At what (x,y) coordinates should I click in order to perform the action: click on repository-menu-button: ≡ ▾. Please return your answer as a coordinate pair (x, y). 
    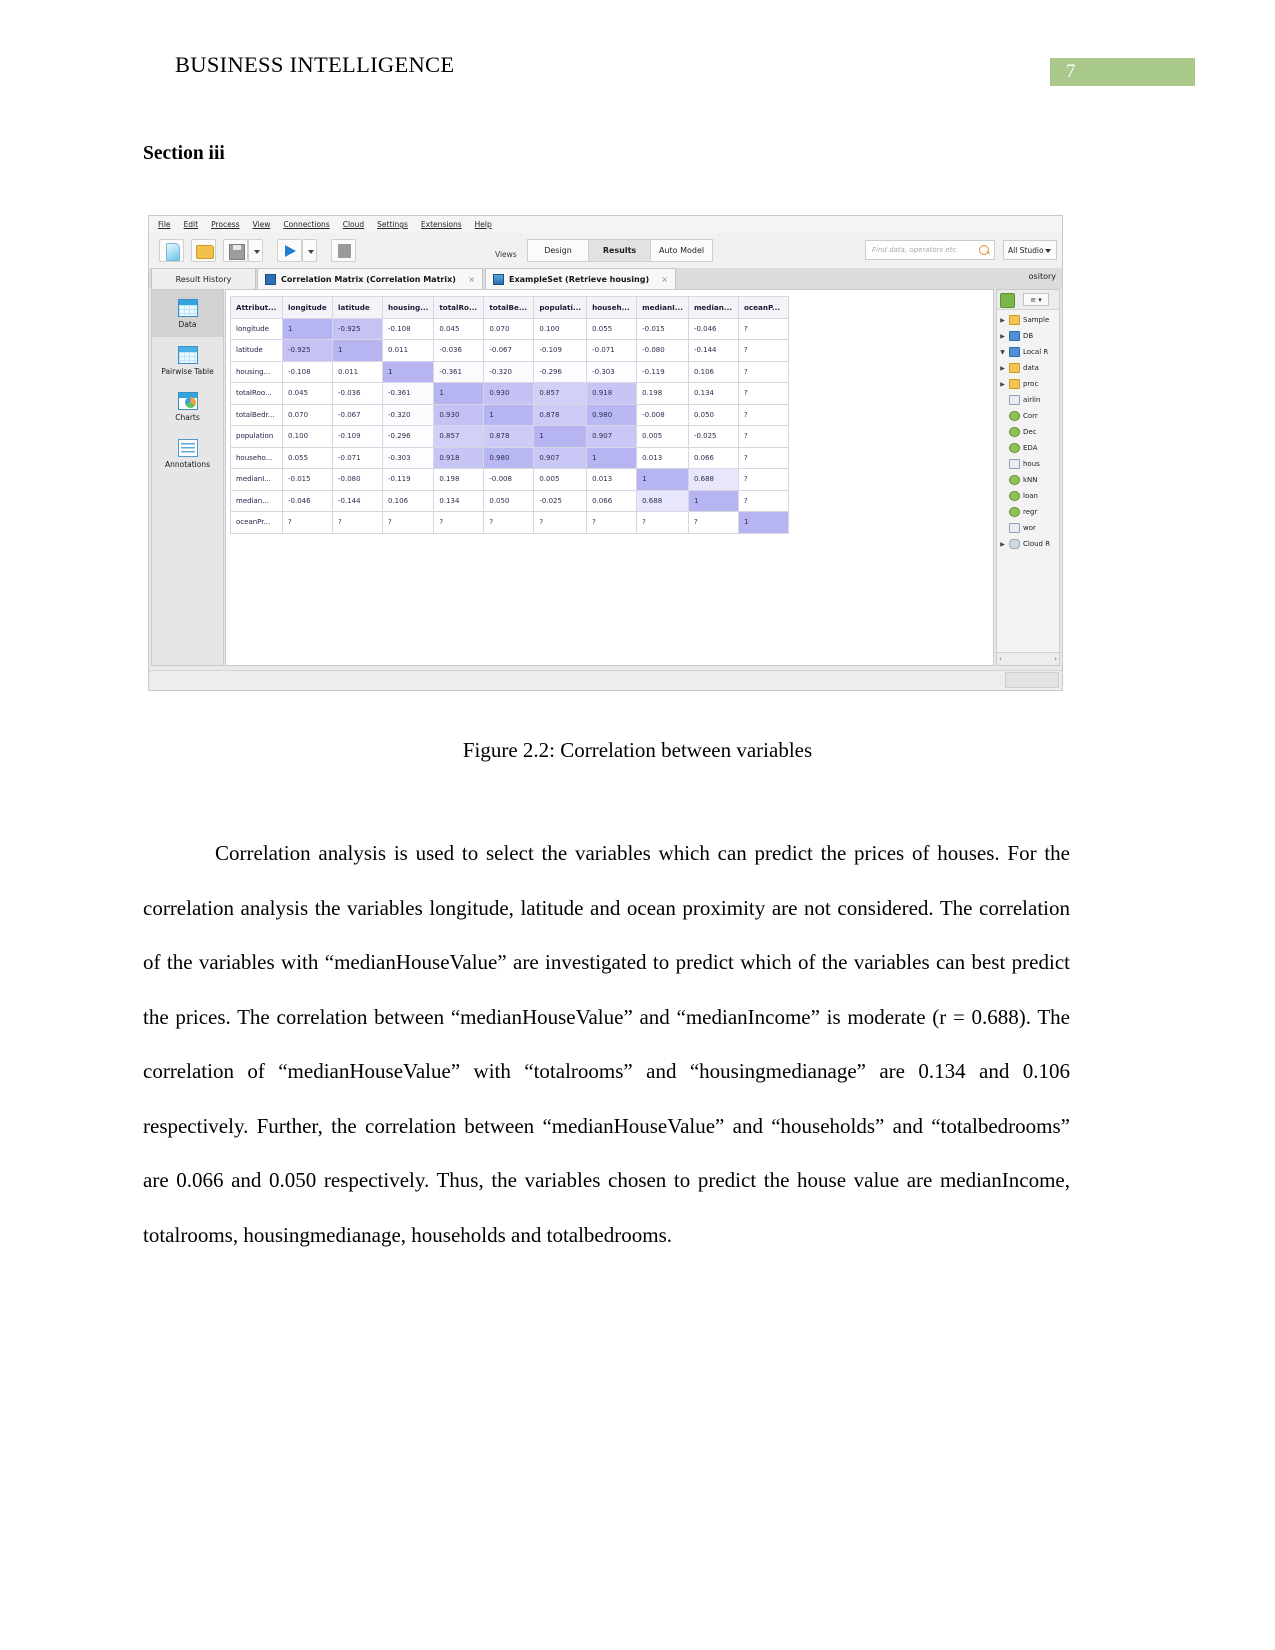
    Looking at the image, I should click on (1036, 299).